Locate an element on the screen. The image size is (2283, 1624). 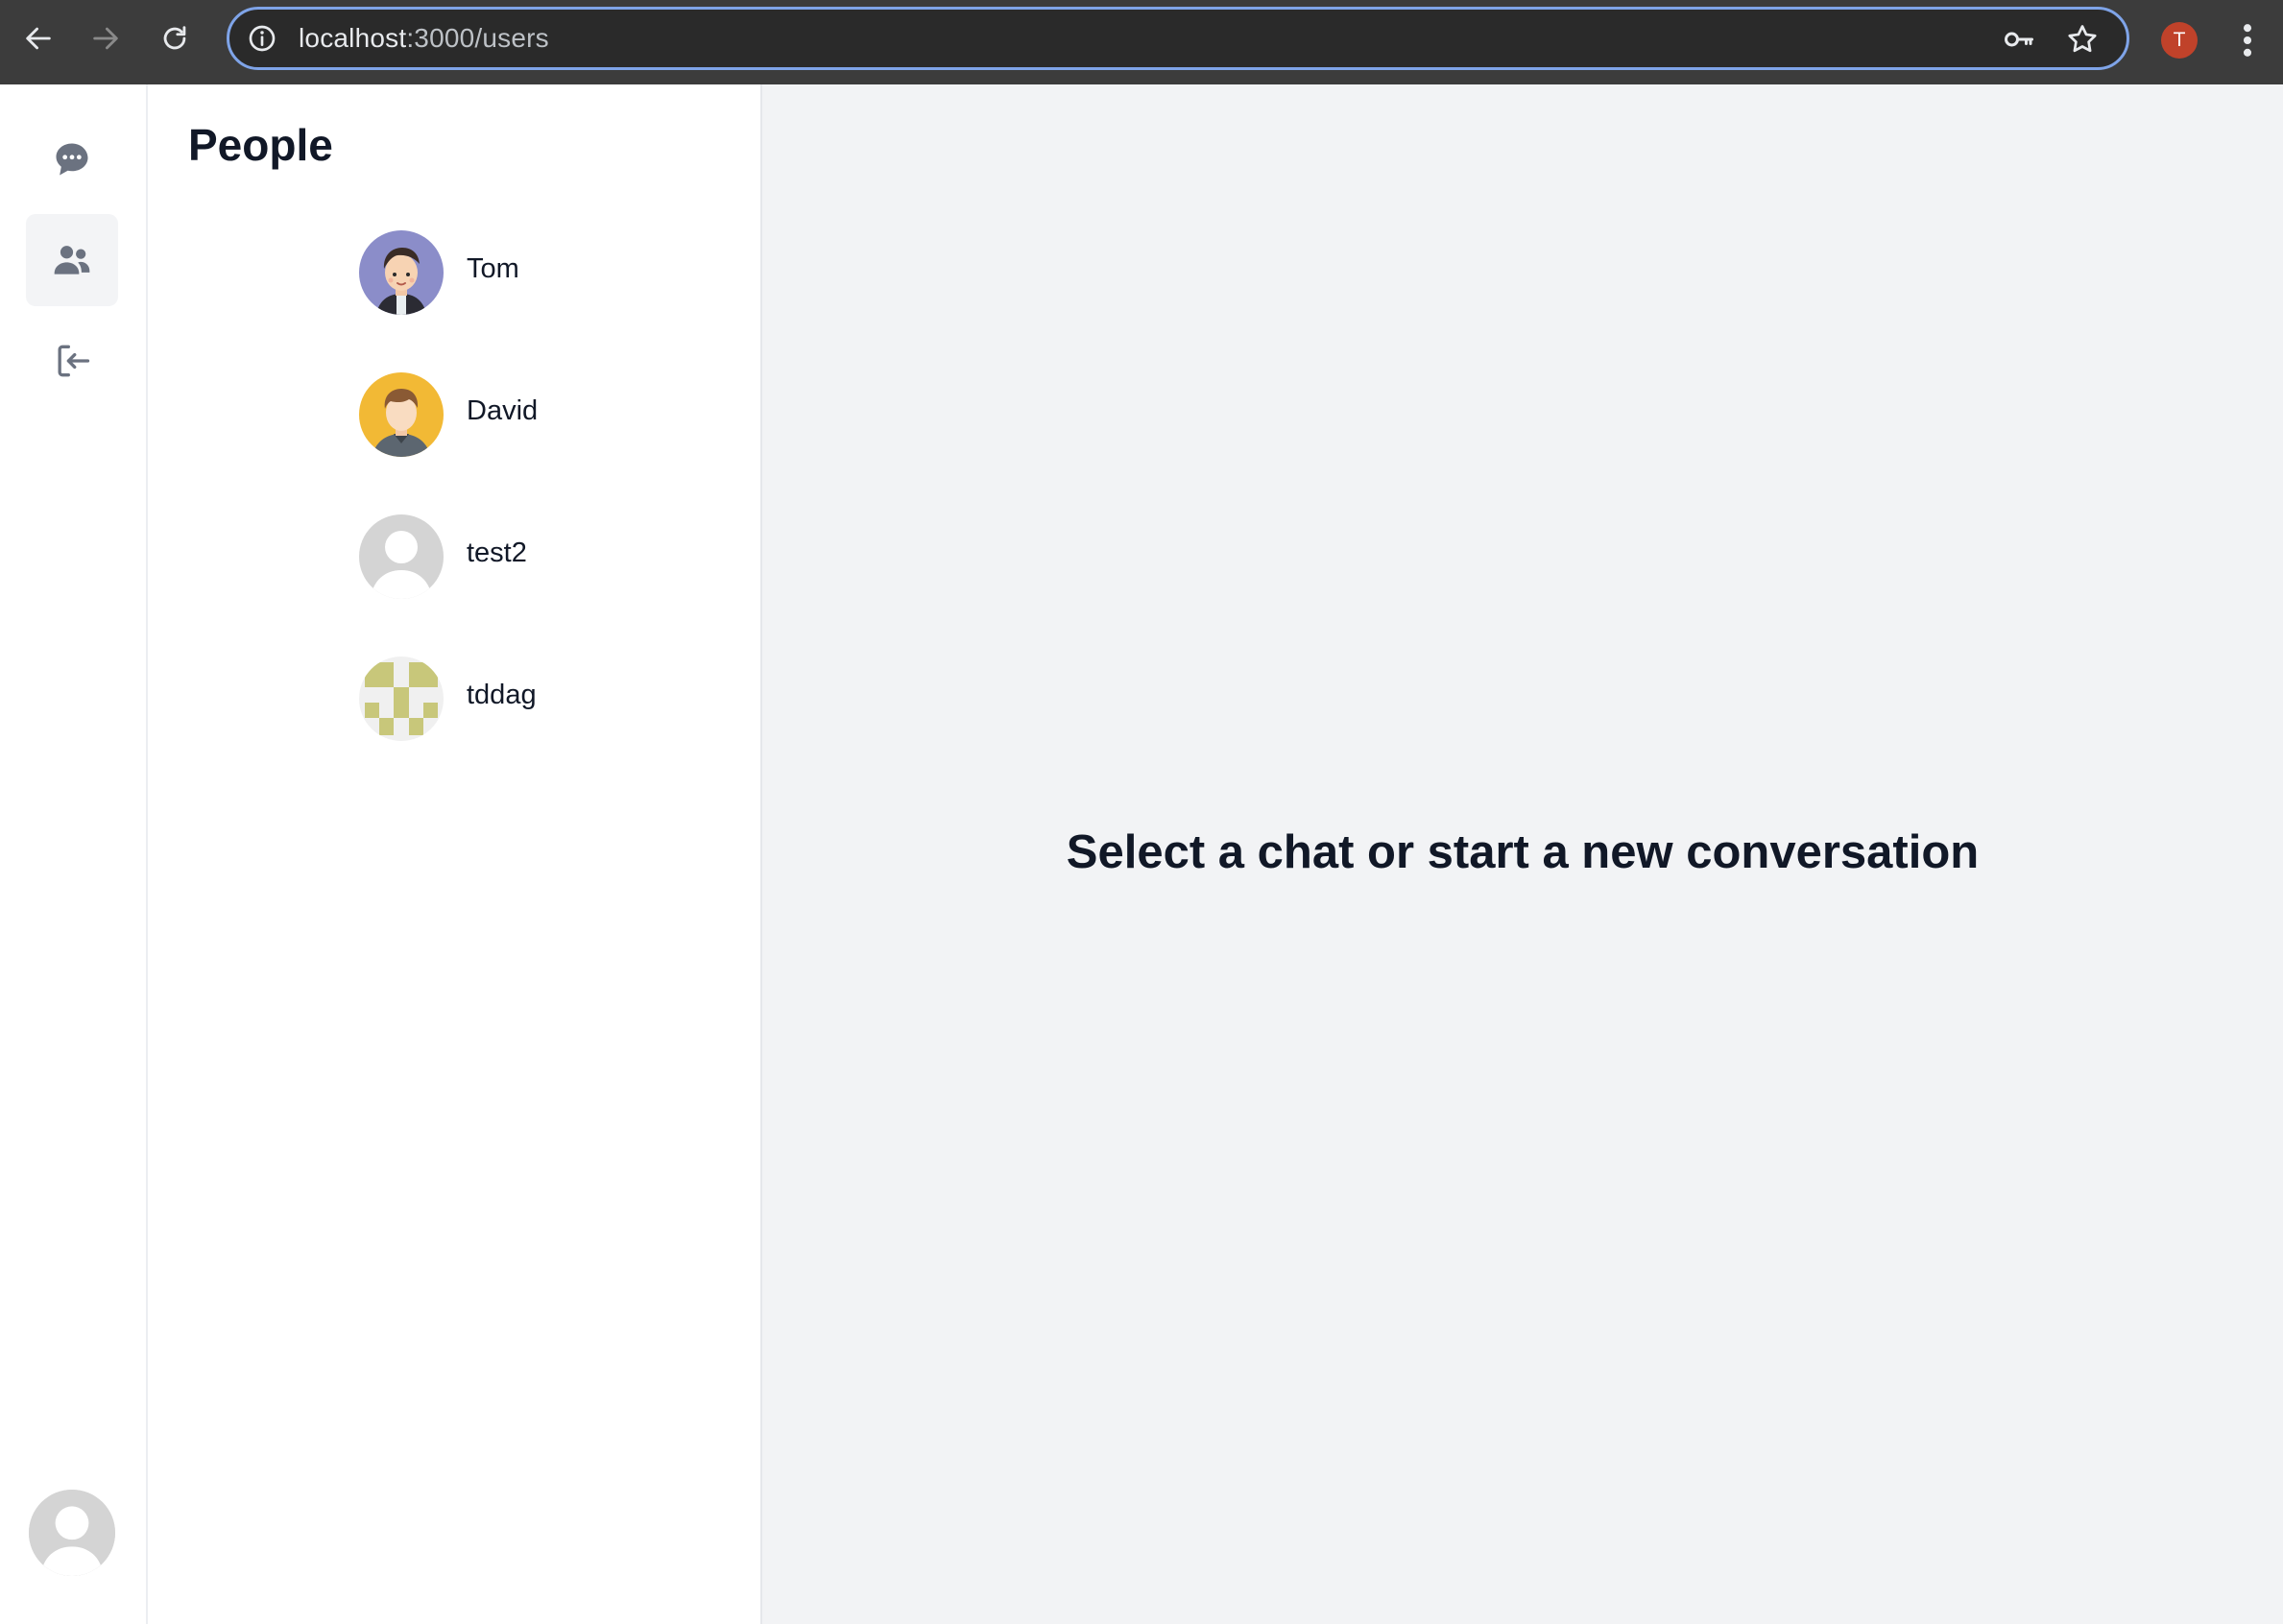
nav-people-button is located at coordinates (72, 260).